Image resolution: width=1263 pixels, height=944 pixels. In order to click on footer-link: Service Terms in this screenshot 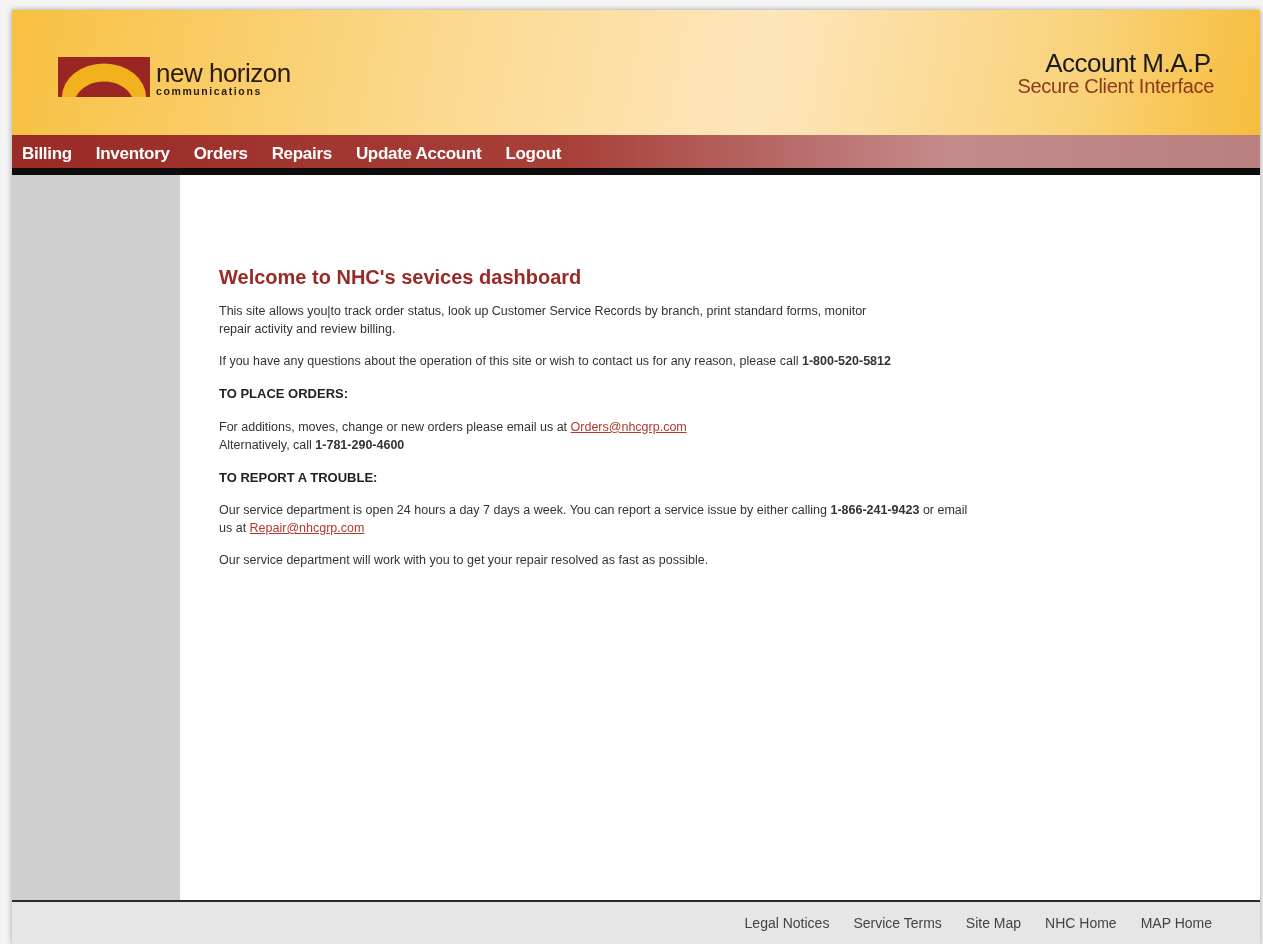, I will do `click(897, 923)`.